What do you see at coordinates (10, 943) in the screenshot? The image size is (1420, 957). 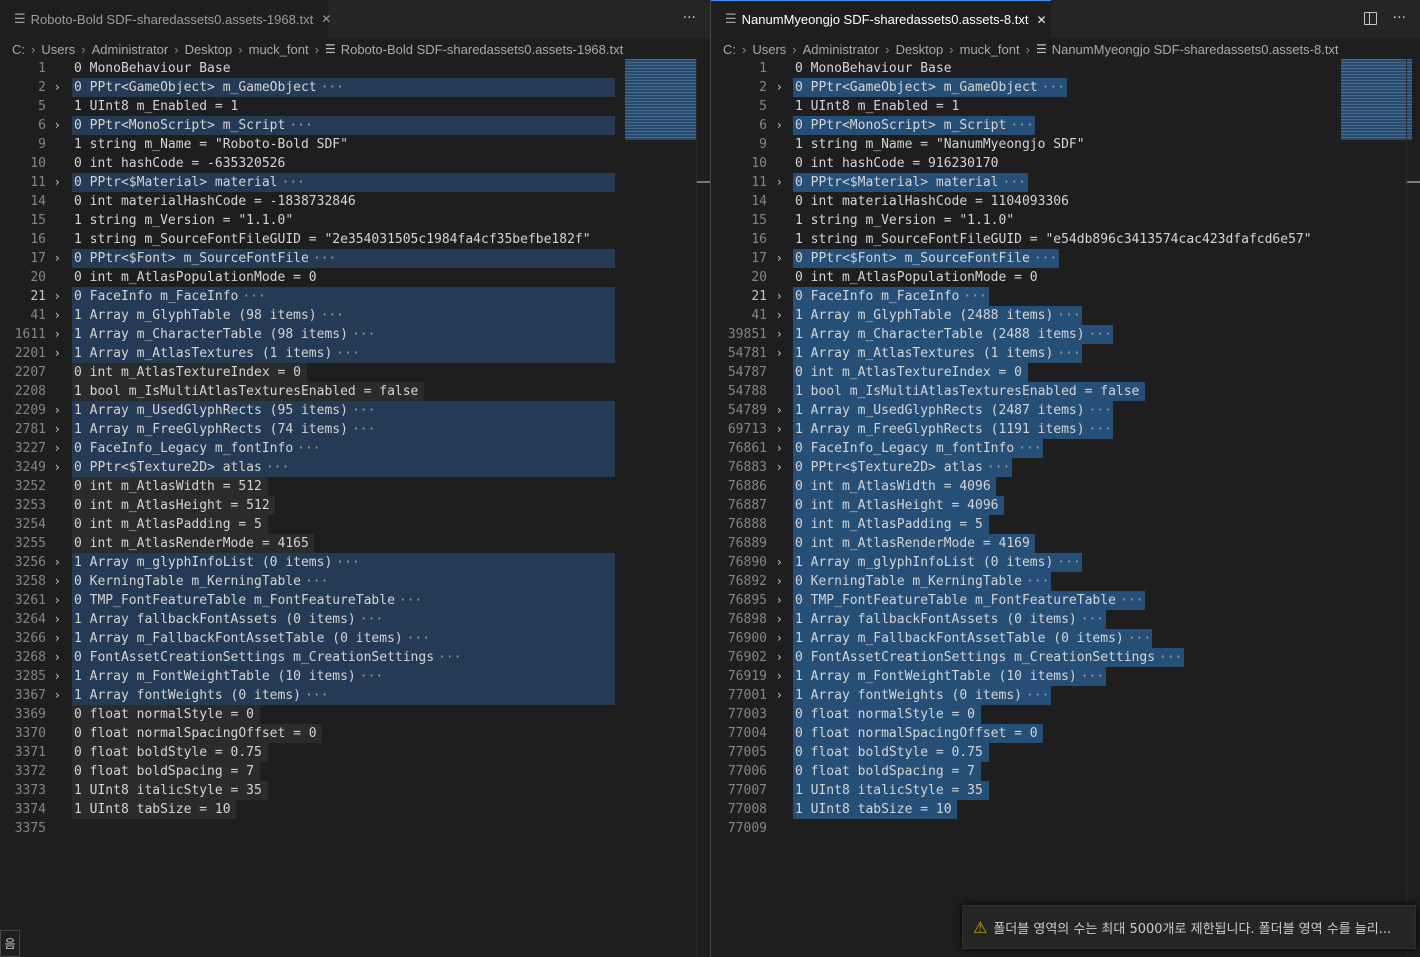 I see `status-bar-item: 음` at bounding box center [10, 943].